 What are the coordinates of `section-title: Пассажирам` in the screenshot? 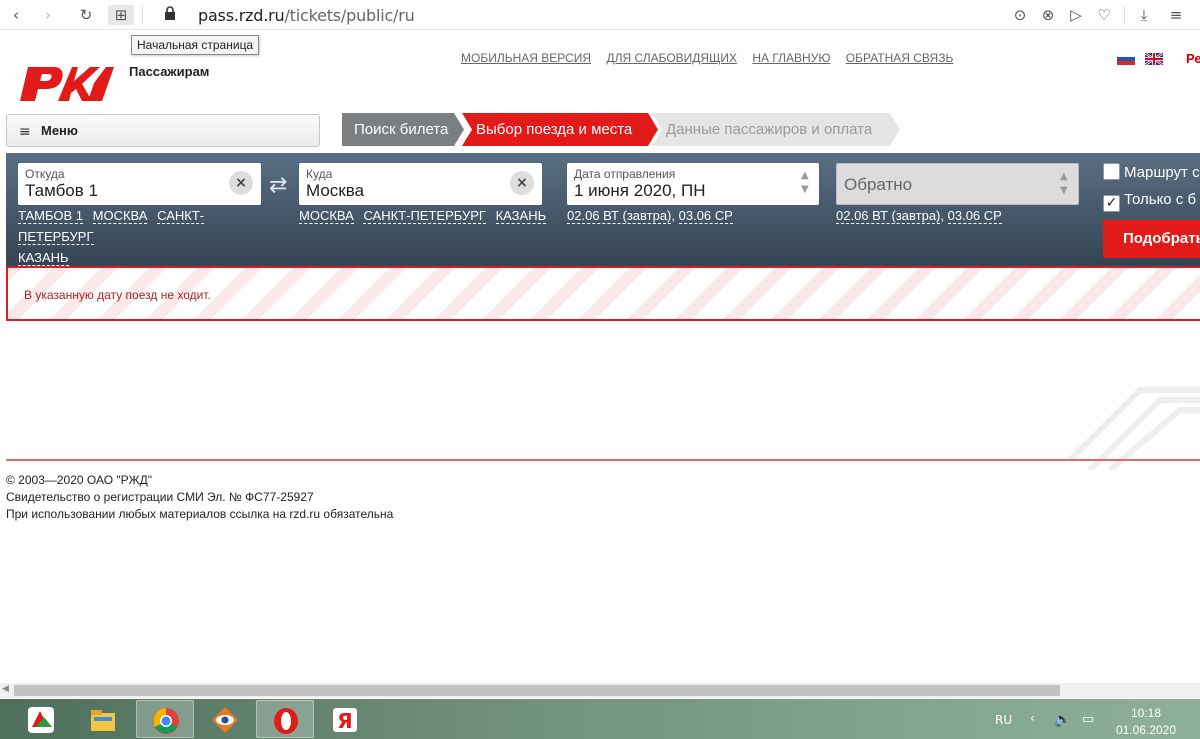 It's located at (169, 71).